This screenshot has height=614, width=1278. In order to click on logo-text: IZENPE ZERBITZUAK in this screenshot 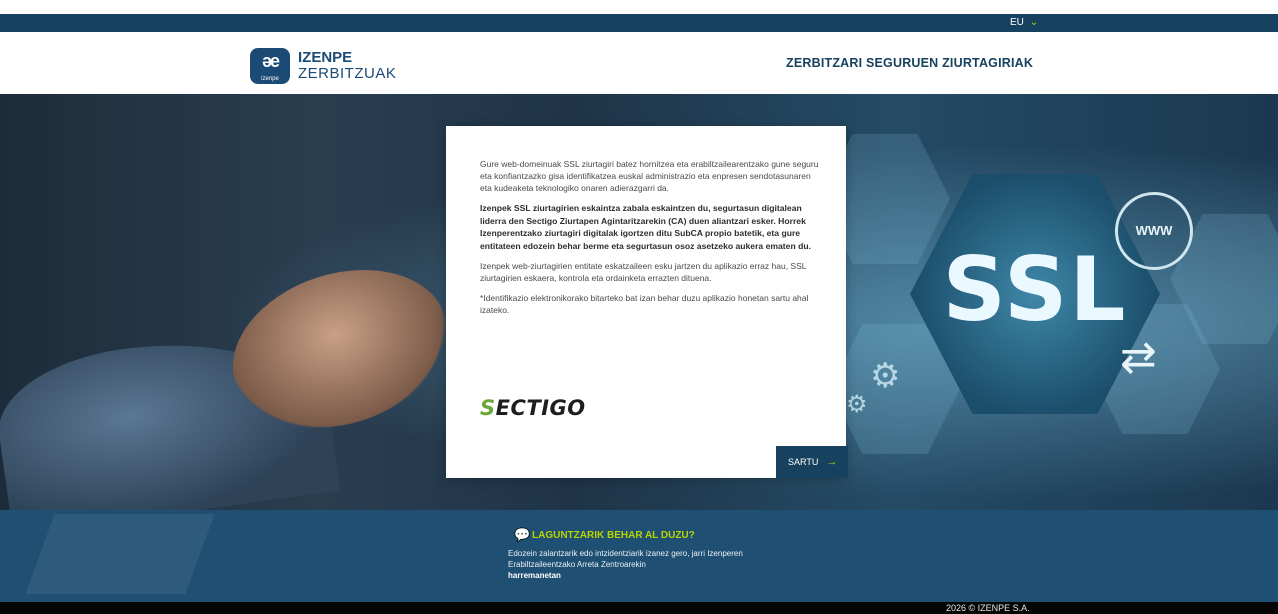, I will do `click(347, 66)`.